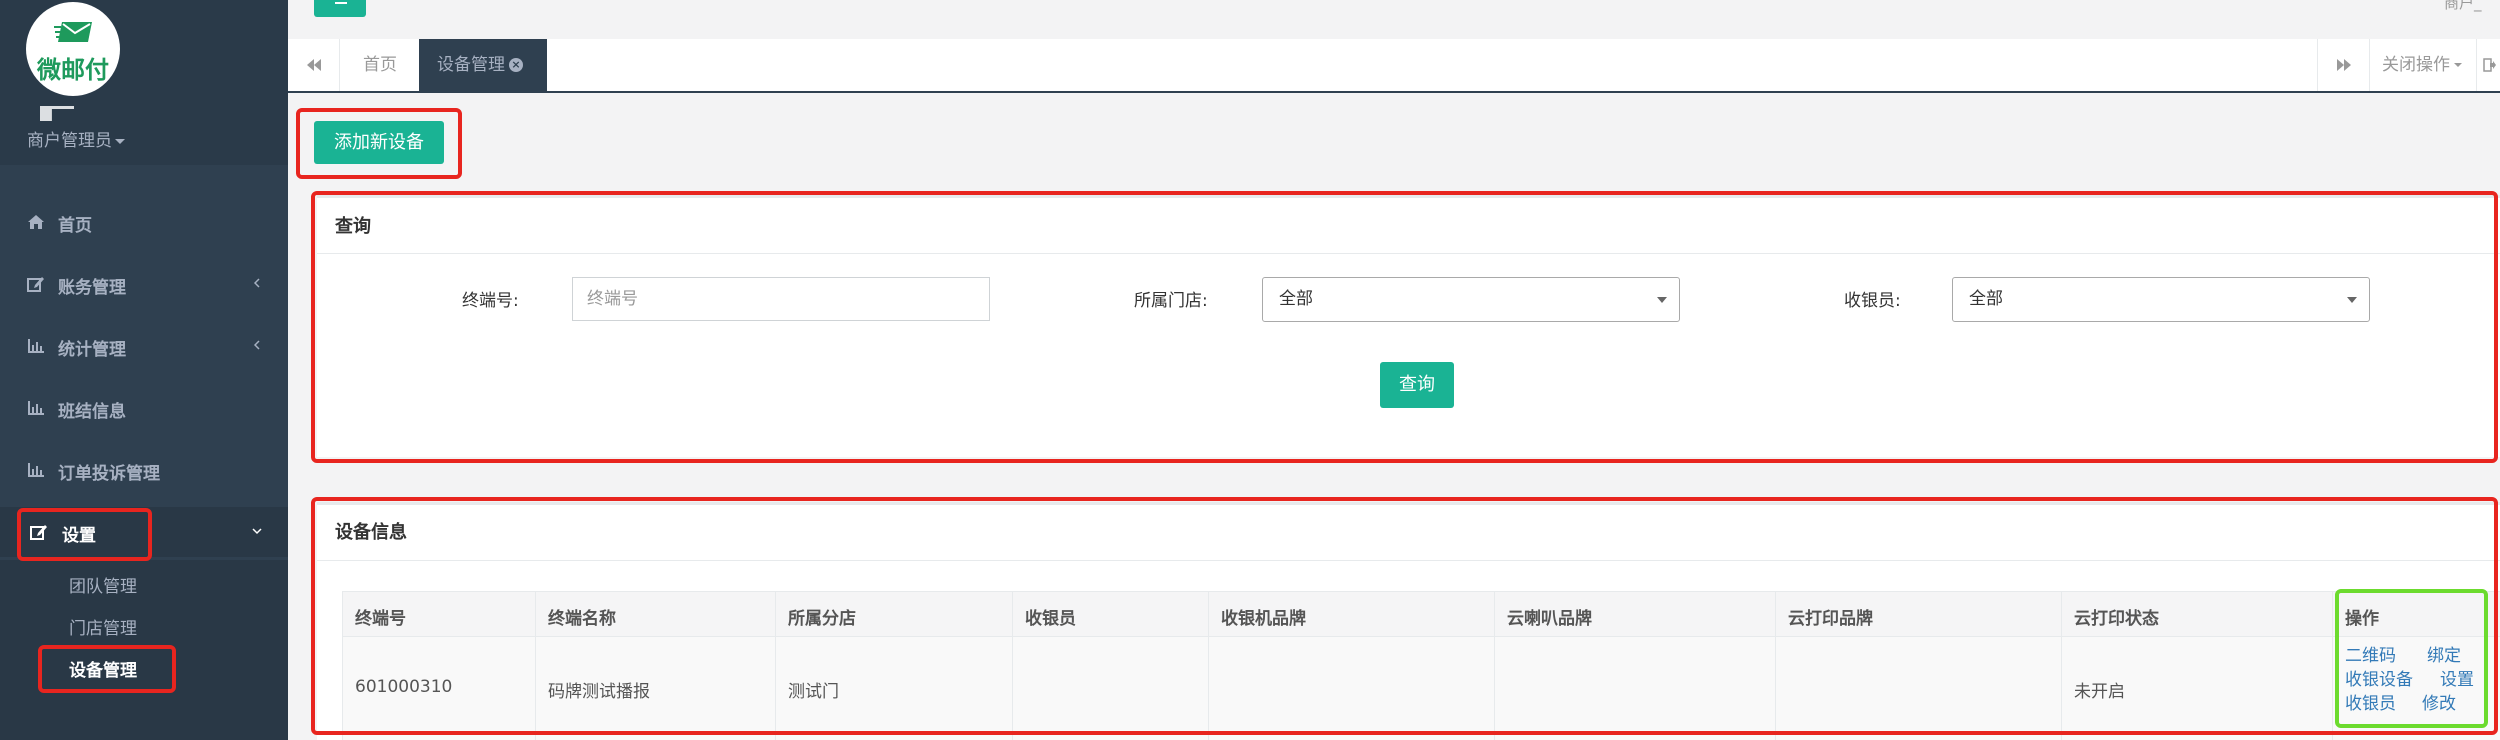  I want to click on sidebar-subitem-team: 团队管理, so click(103, 584).